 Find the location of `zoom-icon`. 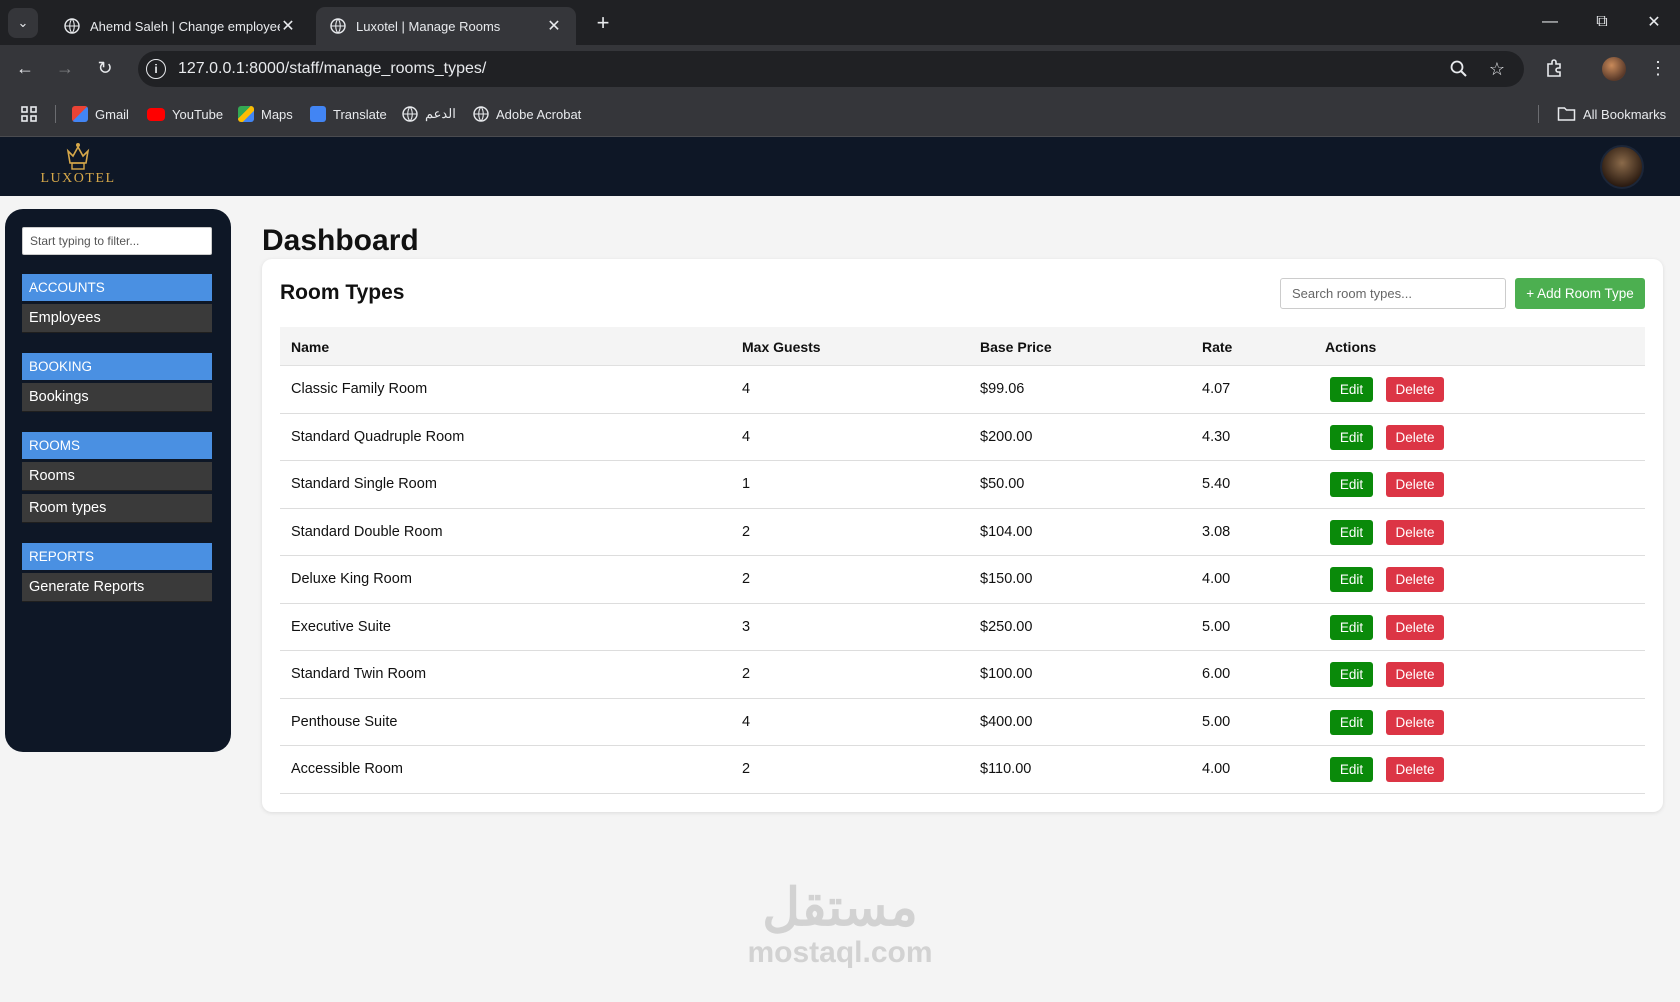

zoom-icon is located at coordinates (1459, 69).